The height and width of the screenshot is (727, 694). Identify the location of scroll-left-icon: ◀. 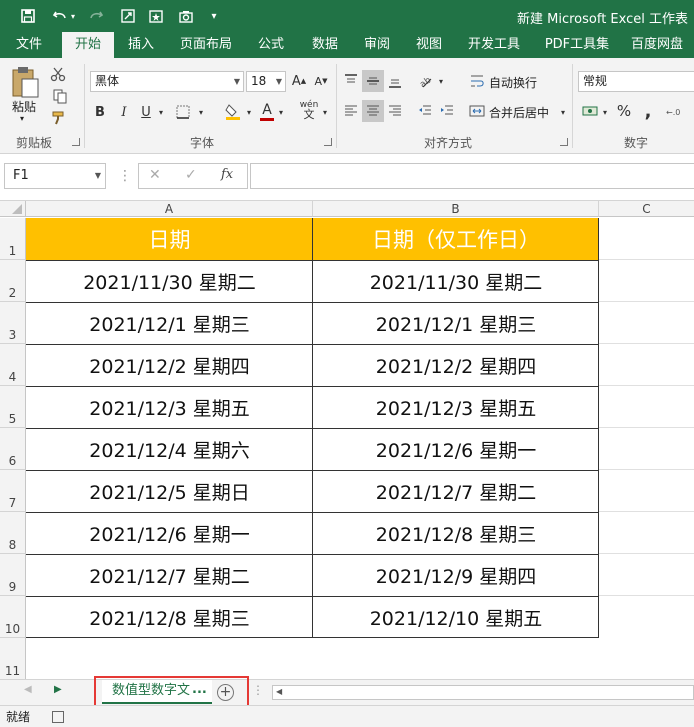
(28, 689).